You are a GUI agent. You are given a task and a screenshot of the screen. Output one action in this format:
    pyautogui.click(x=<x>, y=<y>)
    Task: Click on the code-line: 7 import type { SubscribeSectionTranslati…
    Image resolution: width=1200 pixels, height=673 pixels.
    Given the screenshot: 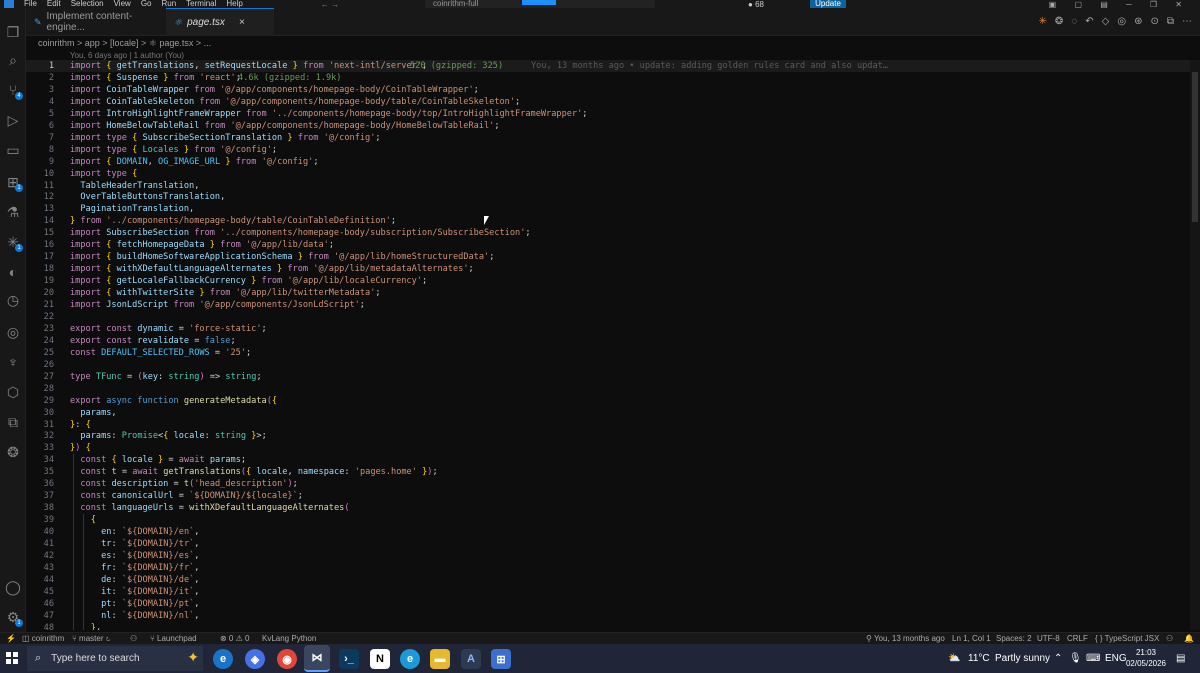 What is the action you would take?
    pyautogui.click(x=608, y=138)
    